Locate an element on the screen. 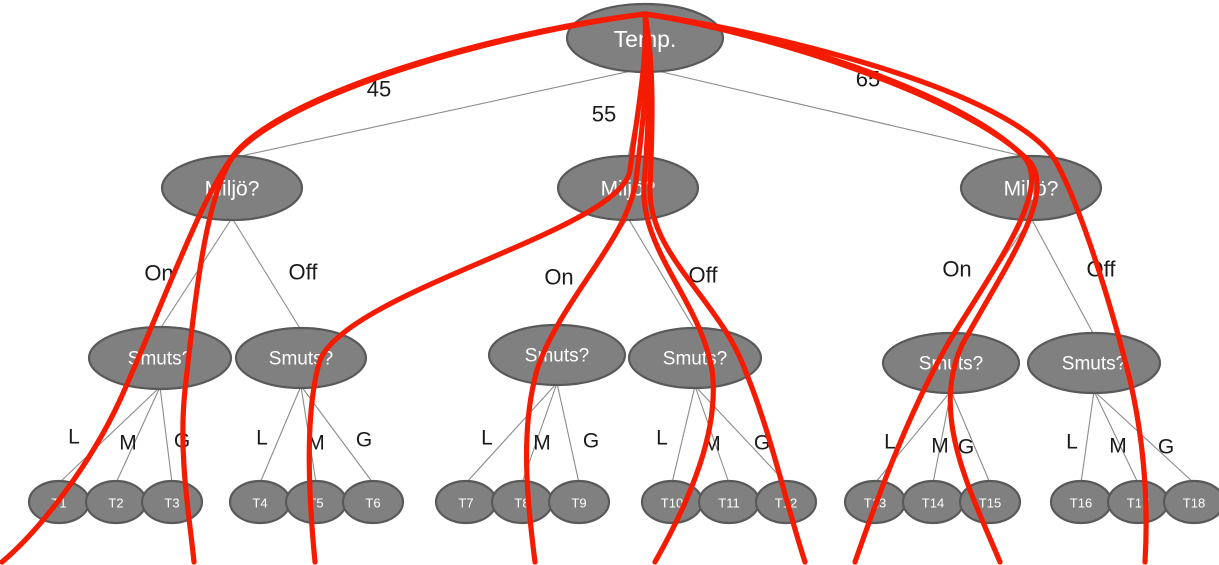 This screenshot has width=1219, height=565. edge-label-smuts-10-l: L is located at coordinates (662, 438).